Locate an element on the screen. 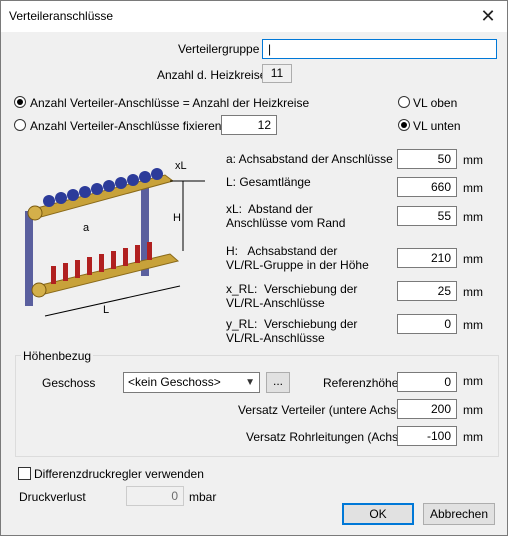 Image resolution: width=508 pixels, height=536 pixels. radio-fixed is located at coordinates (20, 125).